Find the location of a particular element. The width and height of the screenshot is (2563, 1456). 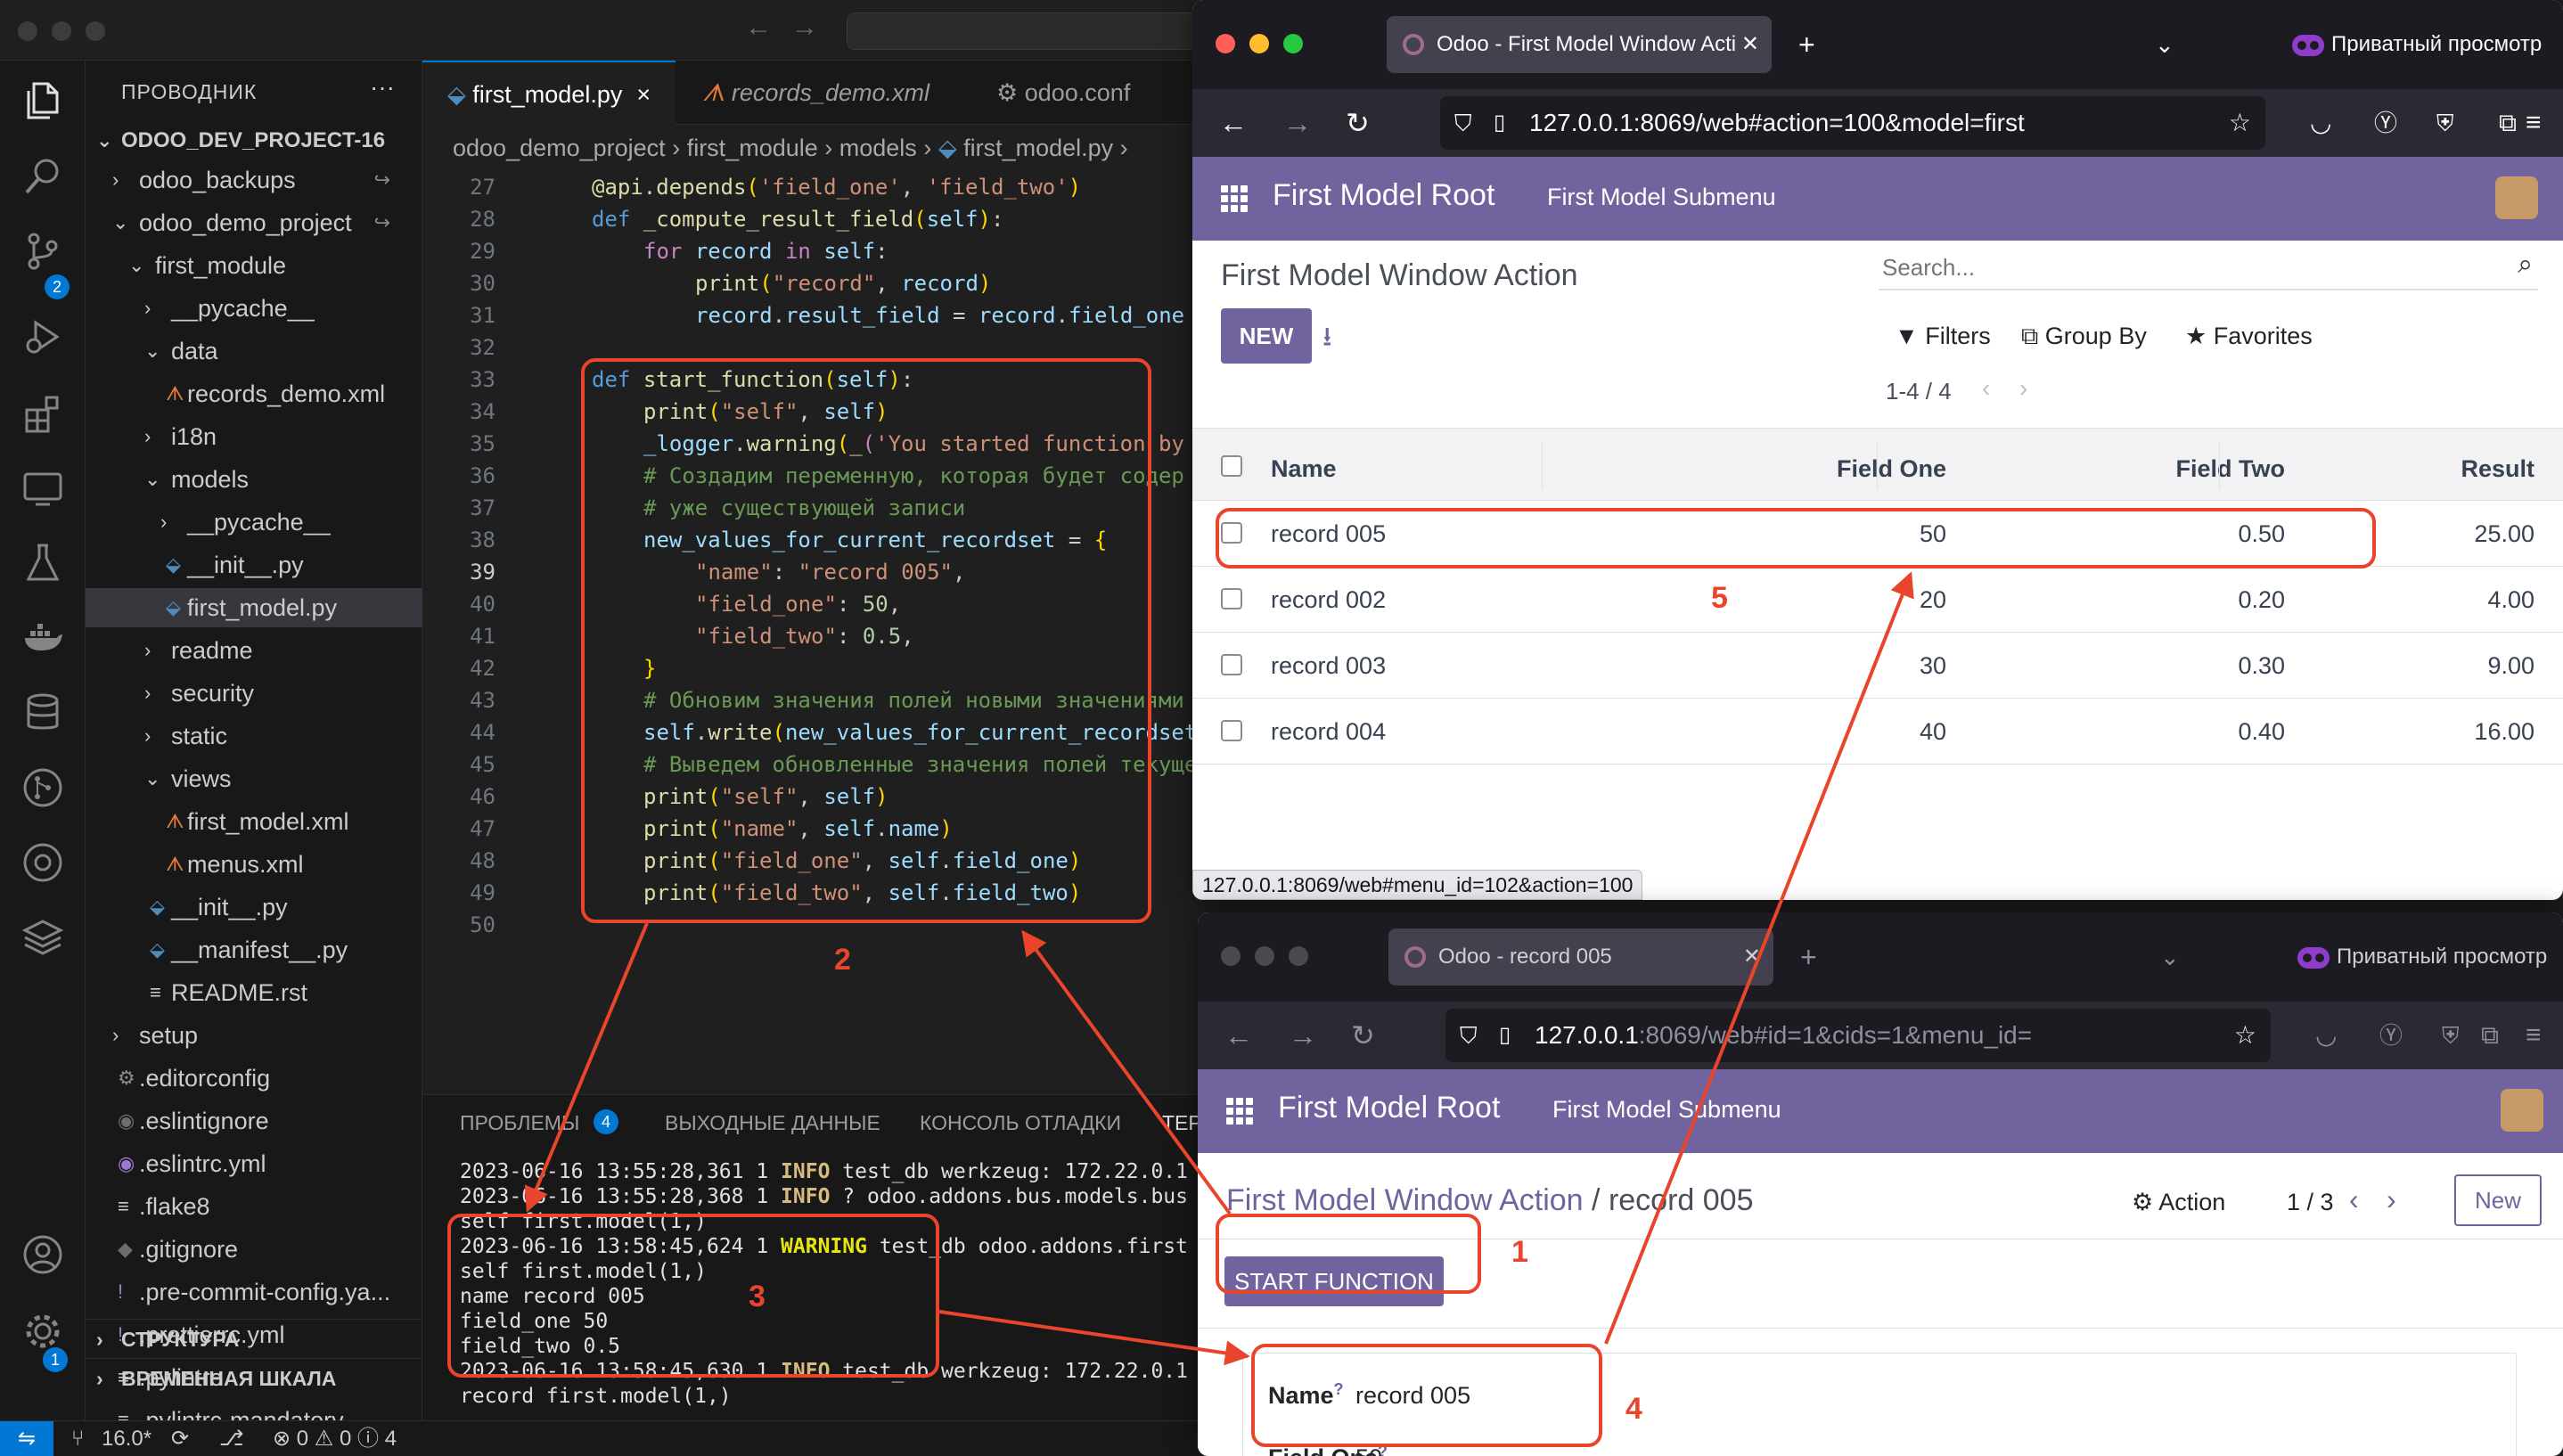

tab-first-model-py: ⬙ first_model.py × is located at coordinates (549, 93).